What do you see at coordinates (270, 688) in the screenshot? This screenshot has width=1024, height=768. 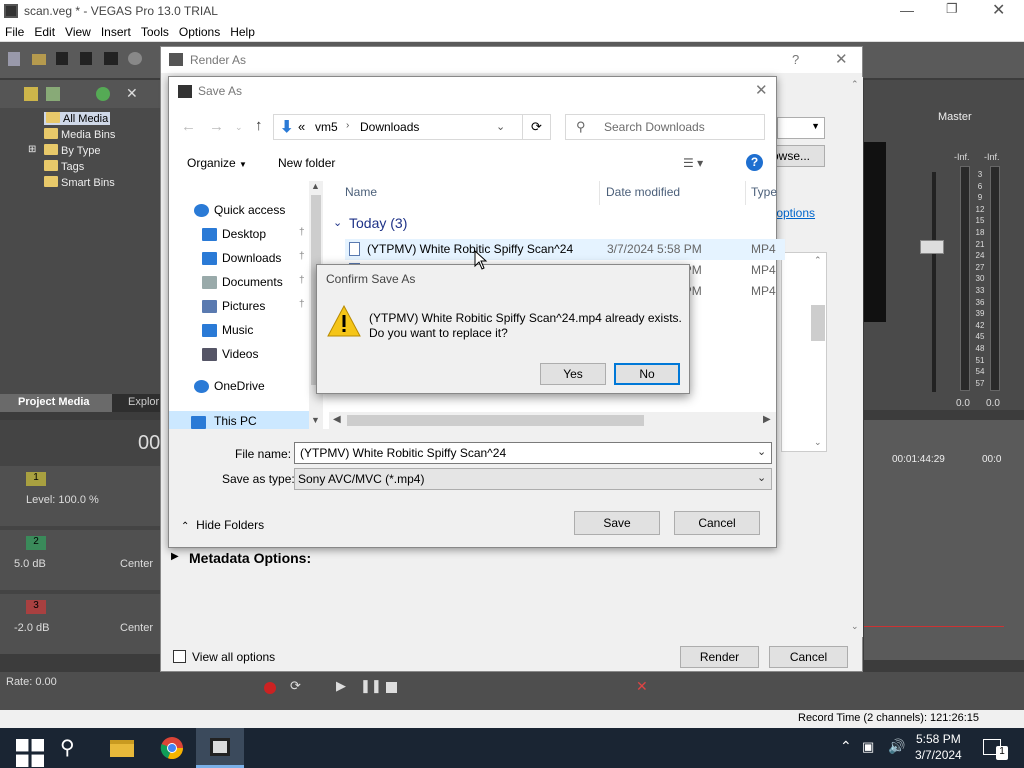 I see `record-button` at bounding box center [270, 688].